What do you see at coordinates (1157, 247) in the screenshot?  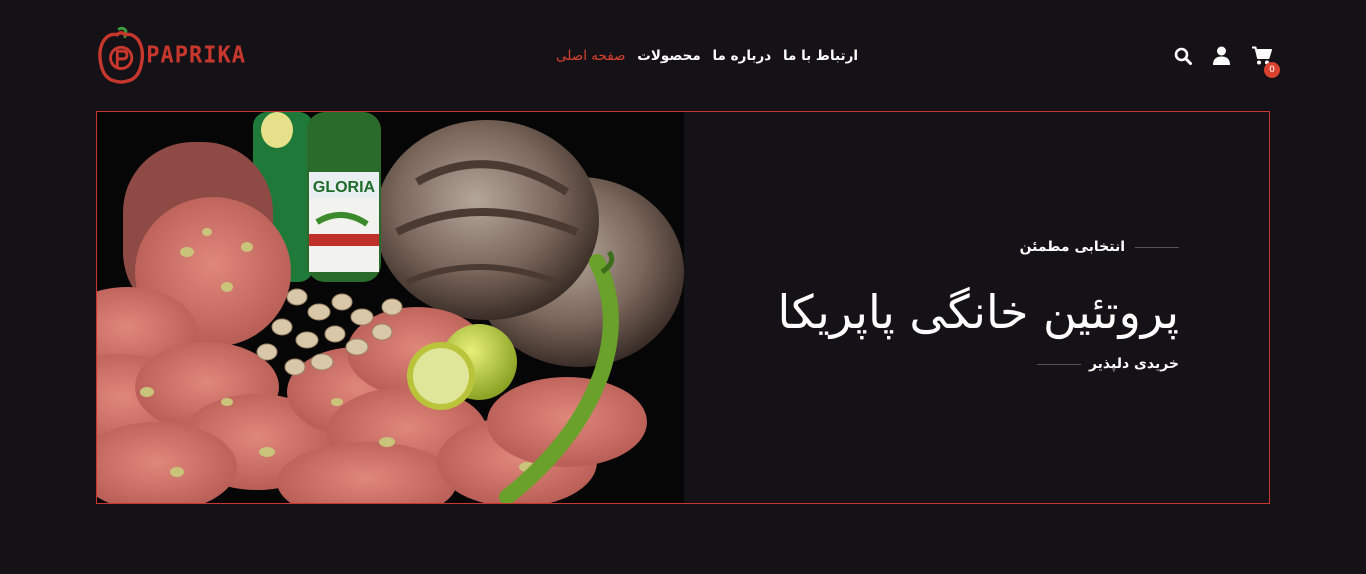 I see `eyebrow-divider` at bounding box center [1157, 247].